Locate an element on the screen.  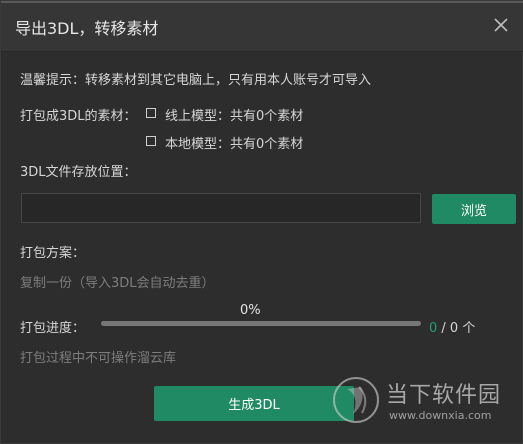
browse-button-label: 浏览 is located at coordinates (473, 211).